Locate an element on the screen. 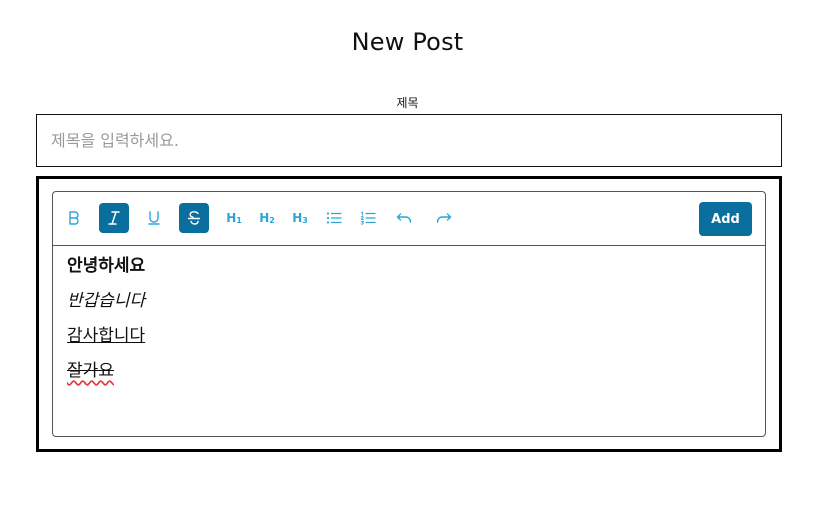  bullet-list-button is located at coordinates (334, 218).